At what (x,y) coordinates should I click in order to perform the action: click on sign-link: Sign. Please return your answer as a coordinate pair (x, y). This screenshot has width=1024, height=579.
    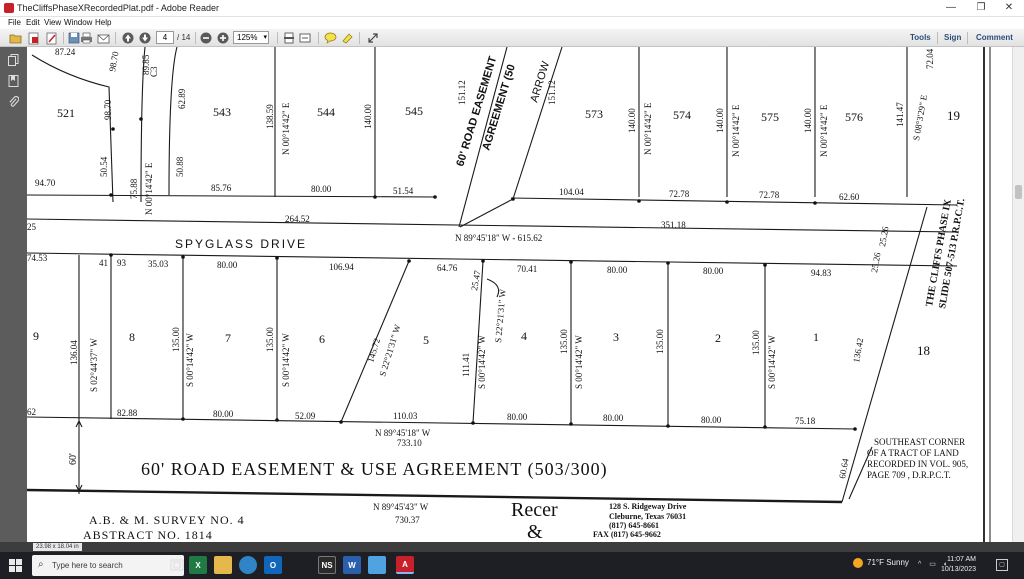
    Looking at the image, I should click on (952, 37).